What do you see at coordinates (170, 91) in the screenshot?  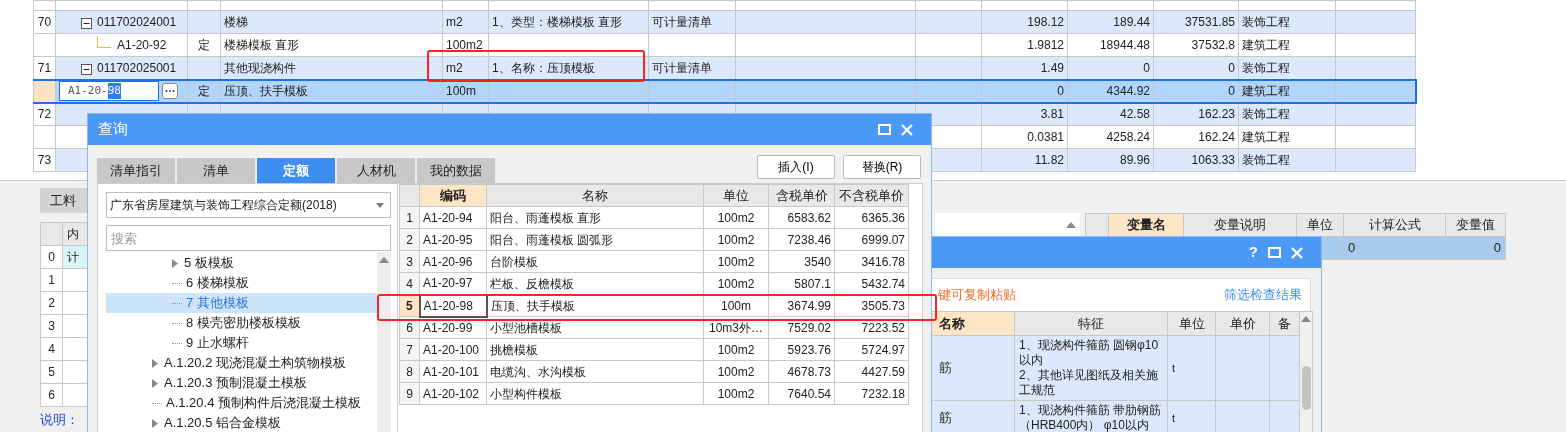 I see `more-button` at bounding box center [170, 91].